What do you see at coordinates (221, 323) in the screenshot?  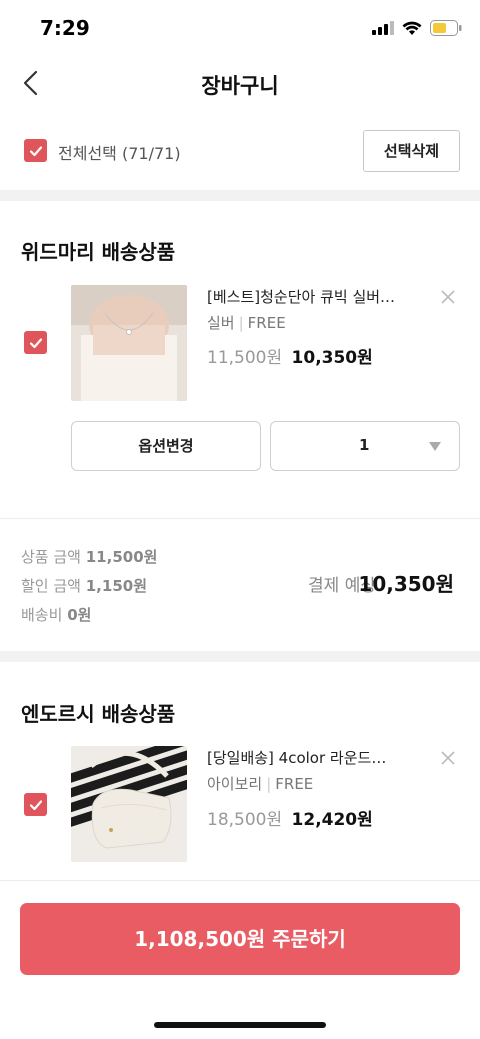 I see `option-color: 실버` at bounding box center [221, 323].